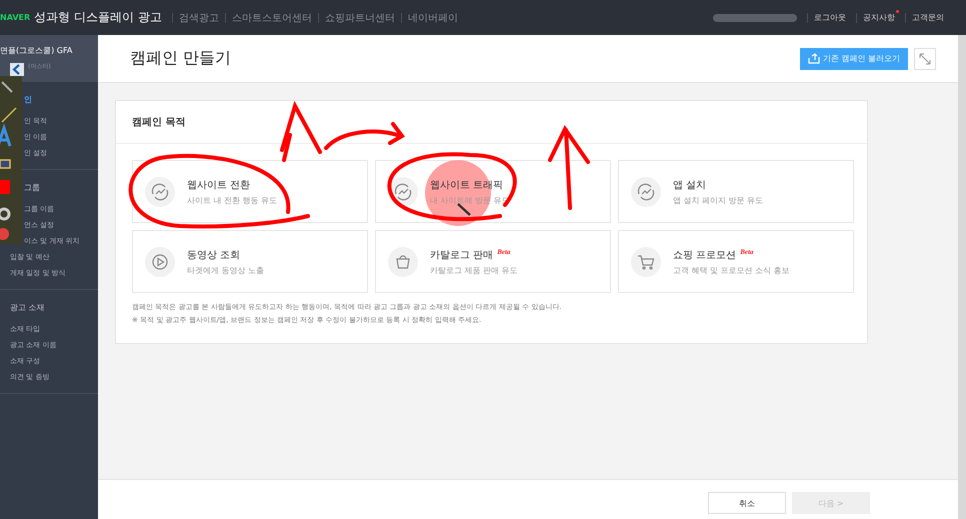  Describe the element at coordinates (646, 261) in the screenshot. I see `cart-icon` at that location.